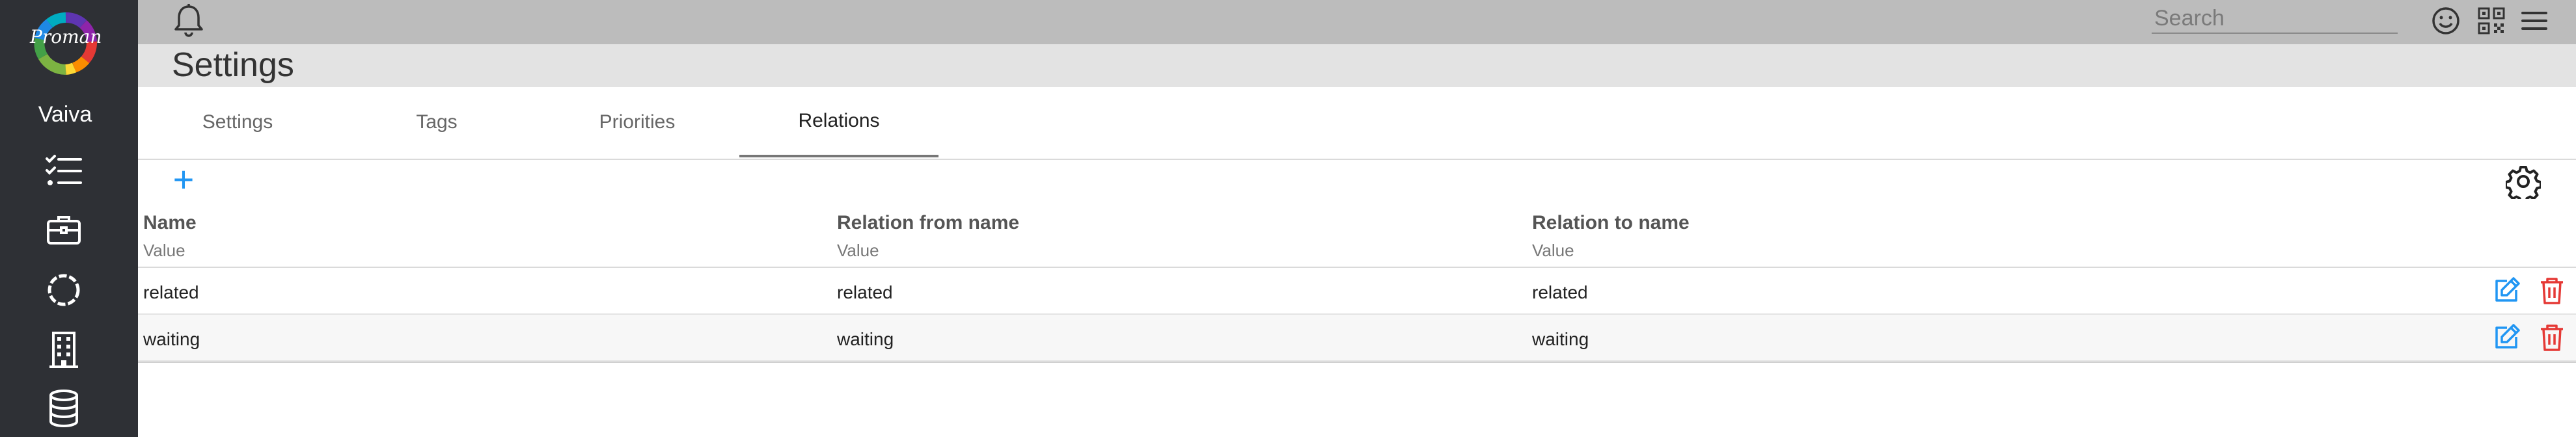 The width and height of the screenshot is (2576, 437). I want to click on name-filter-input, so click(469, 250).